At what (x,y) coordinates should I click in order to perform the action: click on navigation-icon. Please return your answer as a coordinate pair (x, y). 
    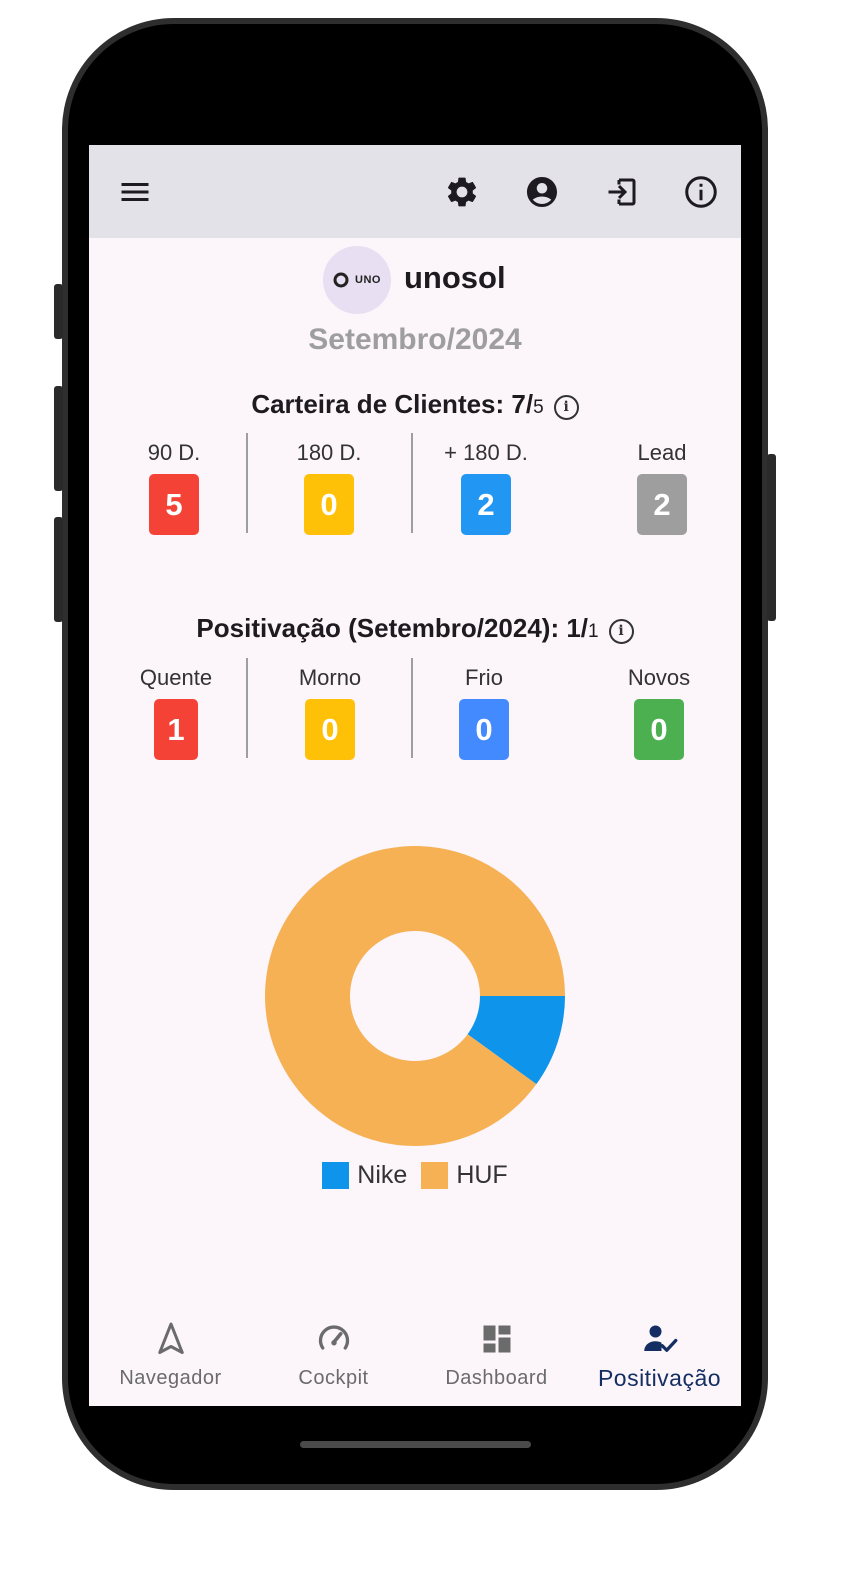
    Looking at the image, I should click on (170, 1341).